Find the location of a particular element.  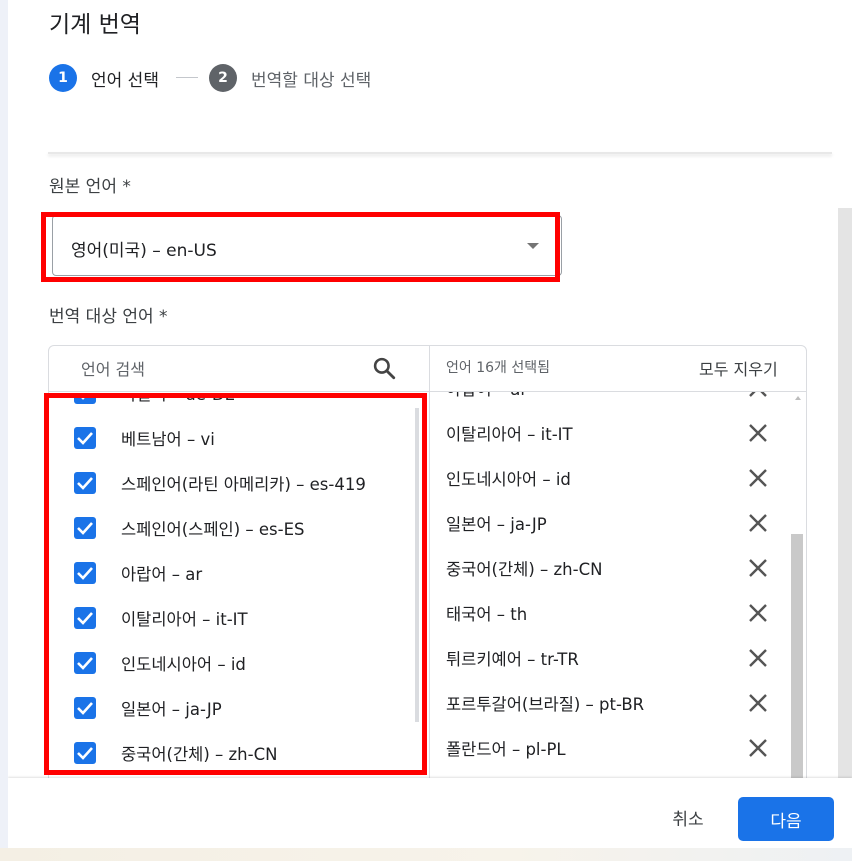

search-divider is located at coordinates (239, 391).